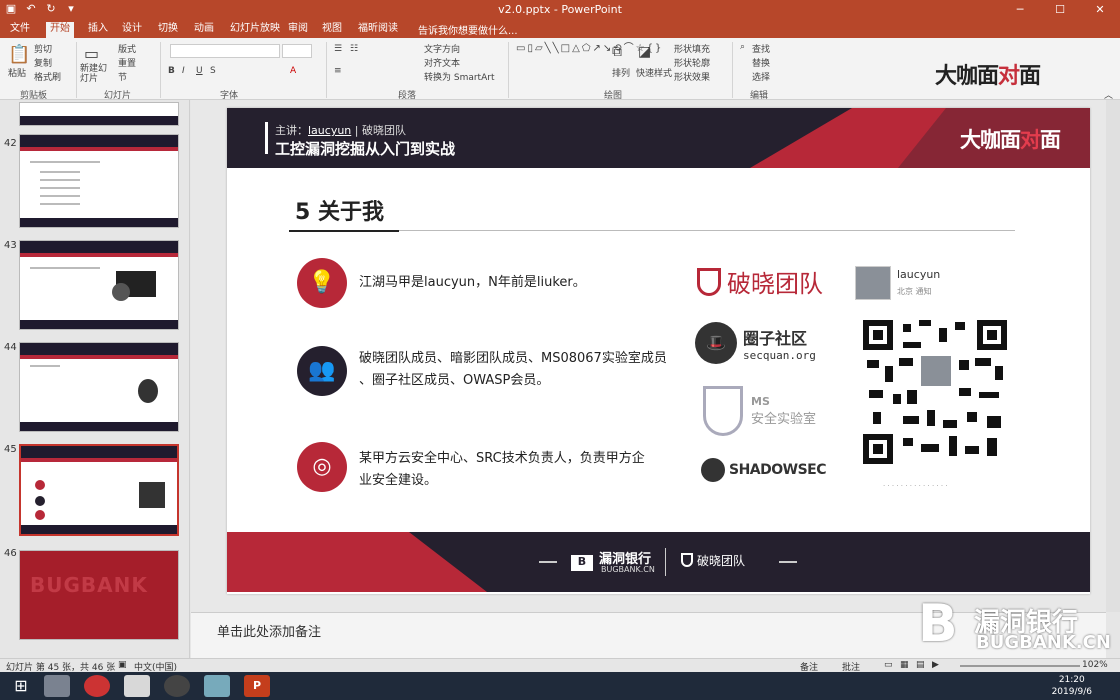  I want to click on font-name-select, so click(225, 51).